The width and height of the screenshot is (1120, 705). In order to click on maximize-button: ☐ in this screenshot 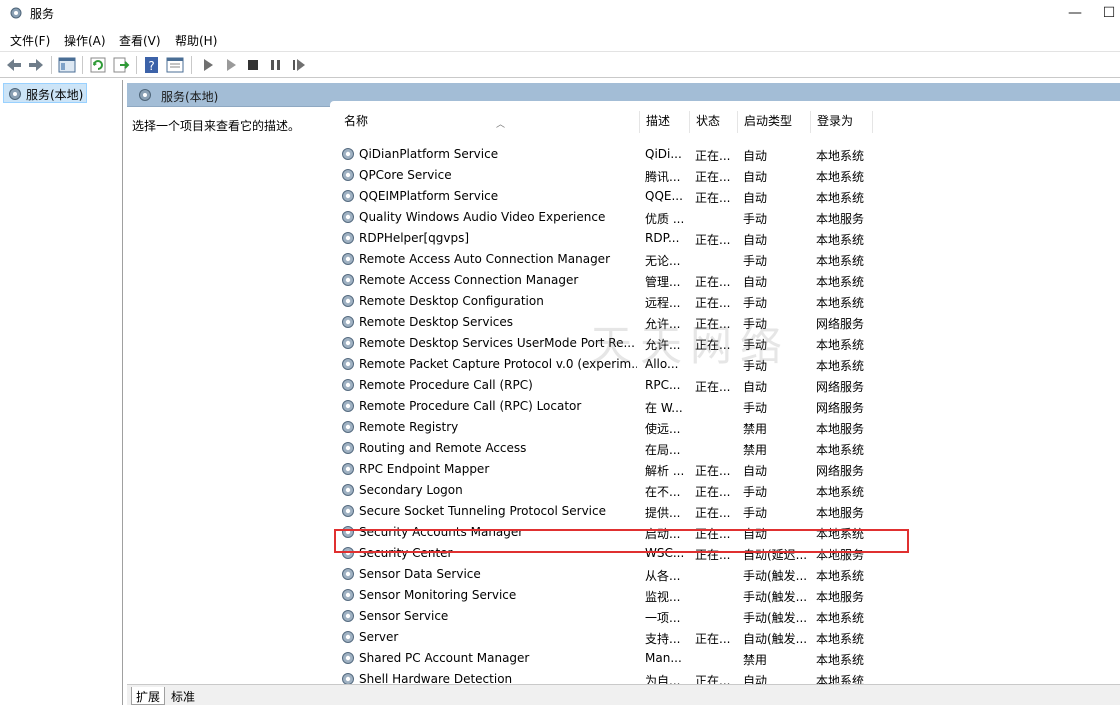, I will do `click(1109, 14)`.